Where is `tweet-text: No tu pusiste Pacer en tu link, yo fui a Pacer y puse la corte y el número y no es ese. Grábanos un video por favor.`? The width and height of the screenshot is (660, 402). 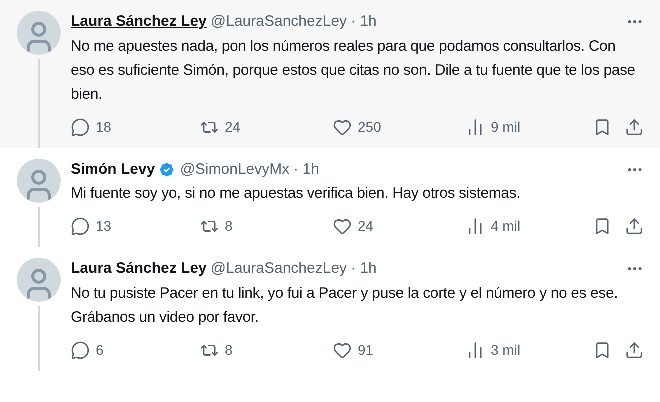 tweet-text: No tu pusiste Pacer en tu link, yo fui a Pacer y puse la corte y el número y no es ese. Grábanos un video por favor. is located at coordinates (345, 306).